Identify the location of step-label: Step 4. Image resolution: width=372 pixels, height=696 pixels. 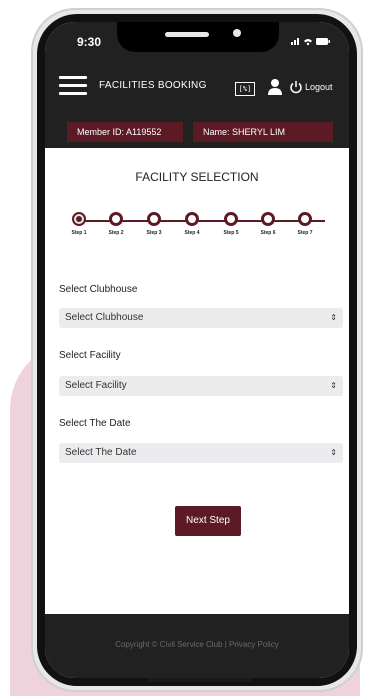
(192, 233).